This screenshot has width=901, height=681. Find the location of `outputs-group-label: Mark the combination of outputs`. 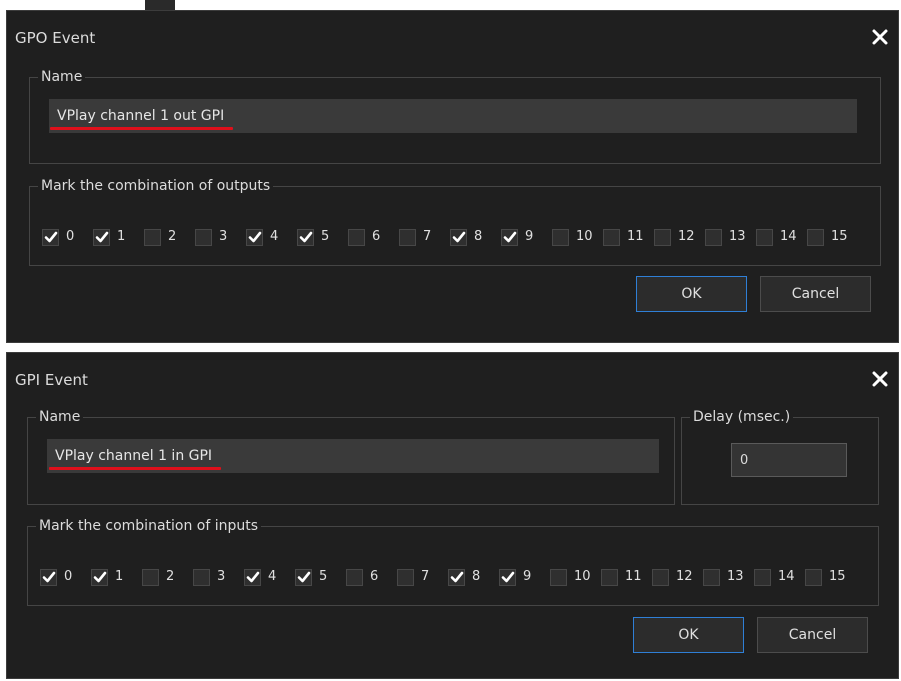

outputs-group-label: Mark the combination of outputs is located at coordinates (156, 186).